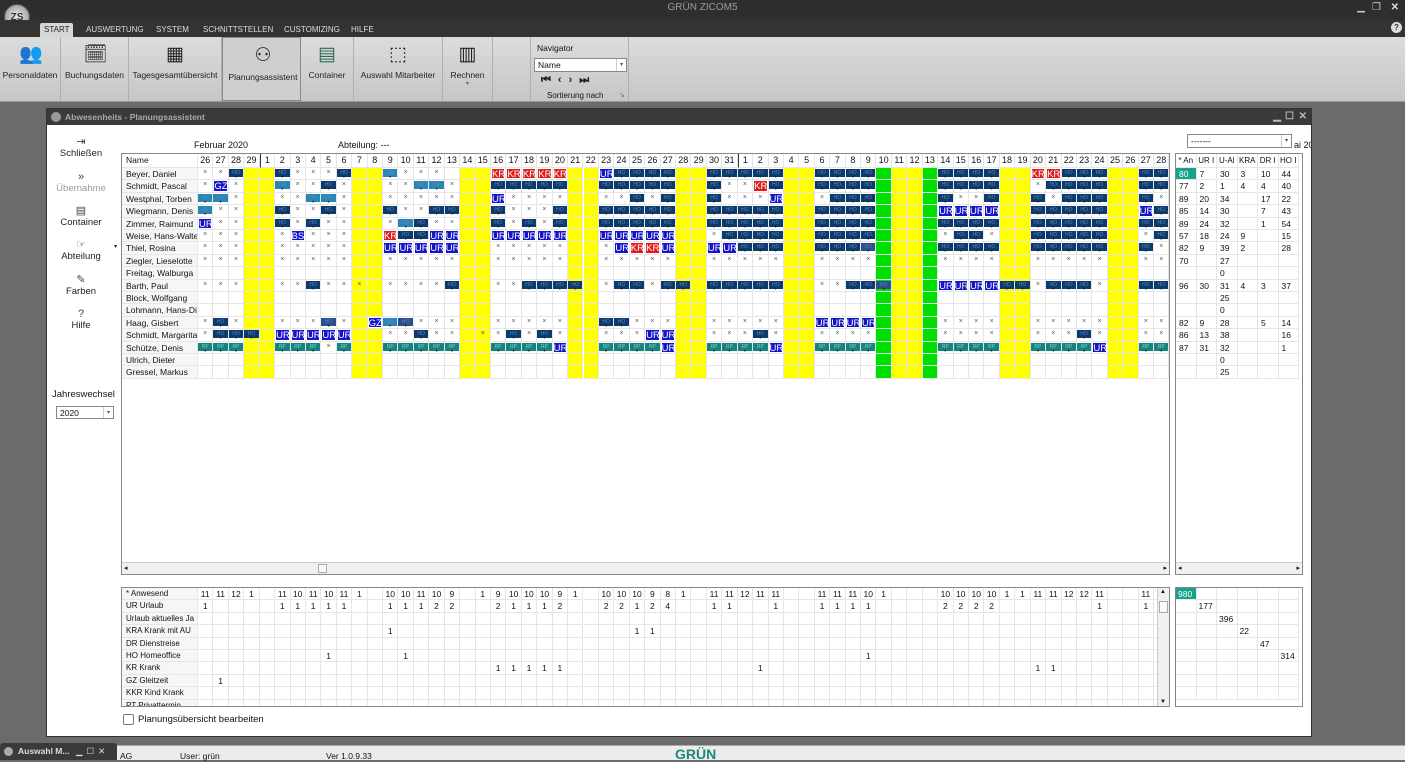 The width and height of the screenshot is (1405, 762). I want to click on scroll-right-arrow: ▸, so click(1298, 568).